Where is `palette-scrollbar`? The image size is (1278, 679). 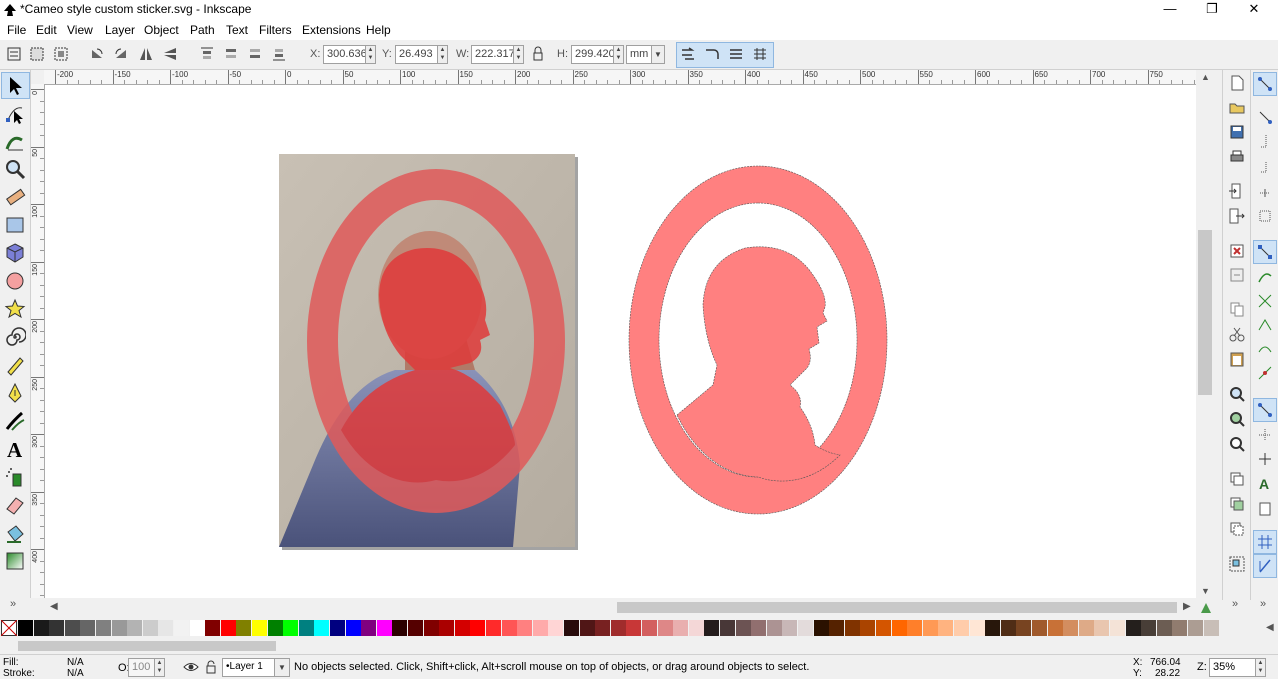
palette-scrollbar is located at coordinates (639, 646).